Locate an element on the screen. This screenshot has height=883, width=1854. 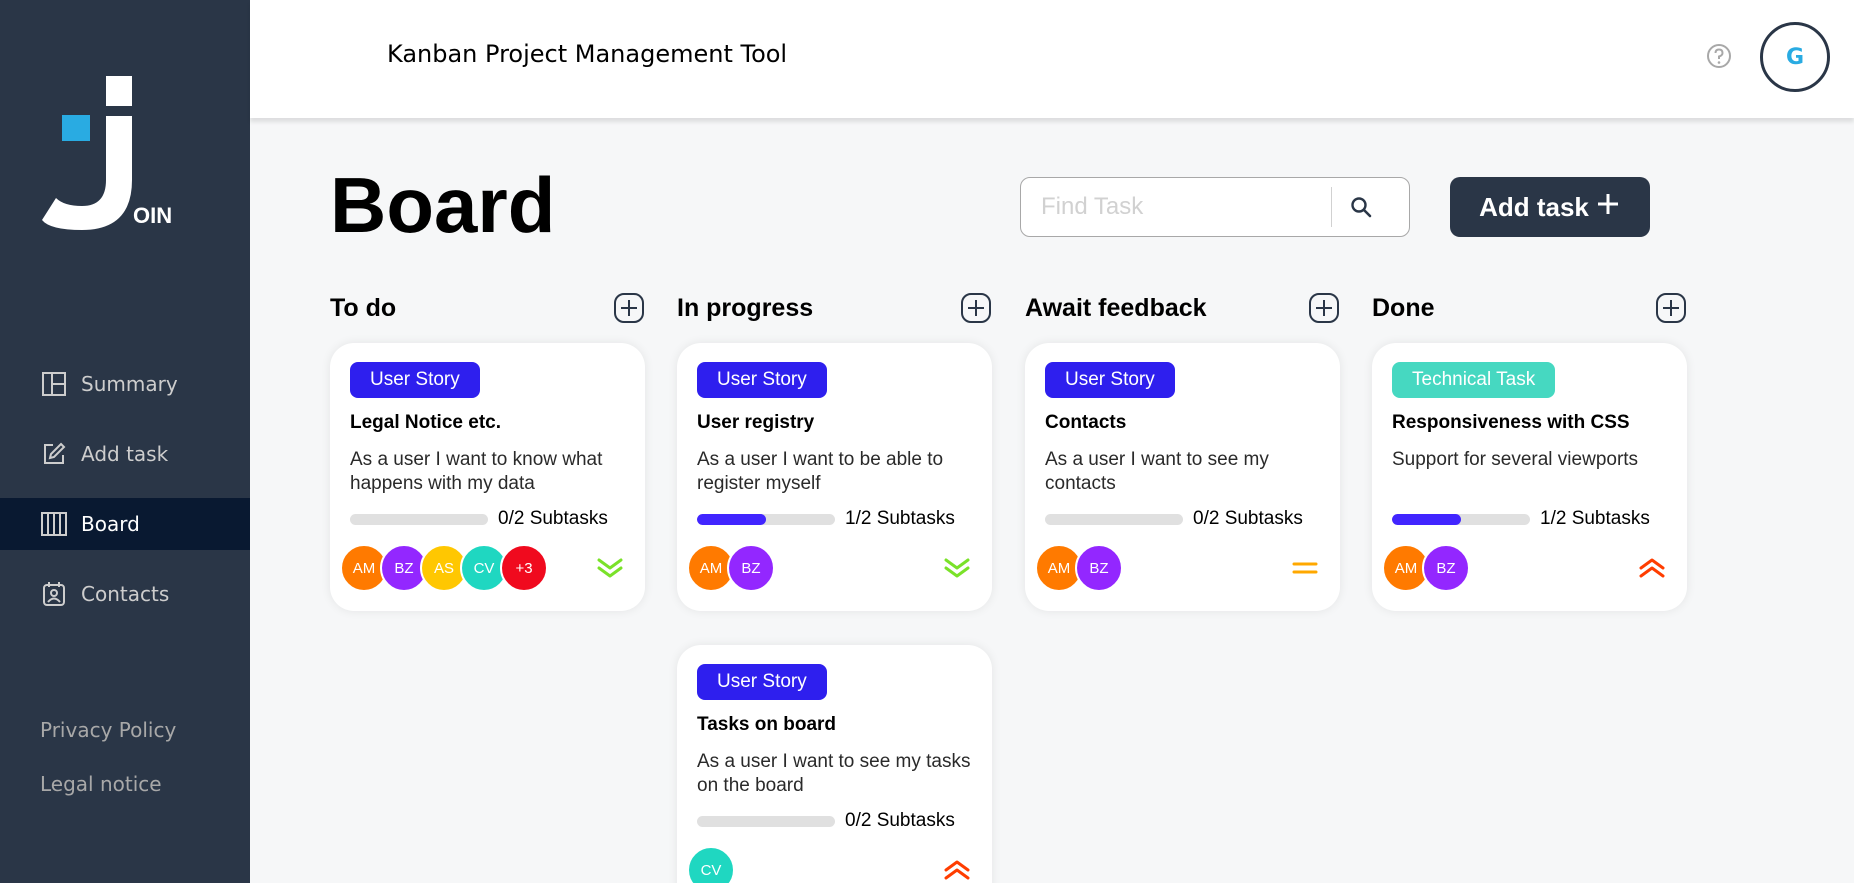
card-title: Tasks on board is located at coordinates (767, 724).